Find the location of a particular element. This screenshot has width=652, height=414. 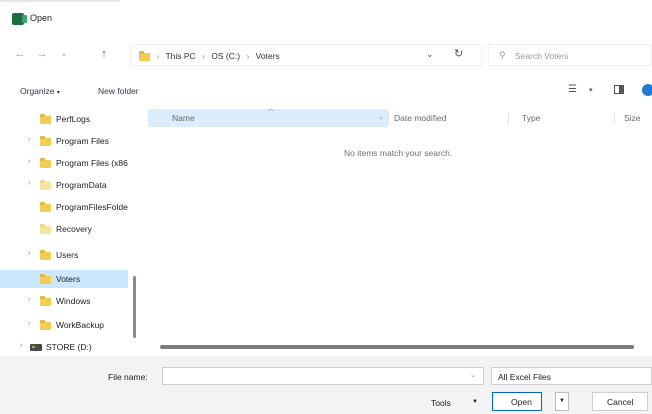

search-placeholder: Search Voters is located at coordinates (542, 56).